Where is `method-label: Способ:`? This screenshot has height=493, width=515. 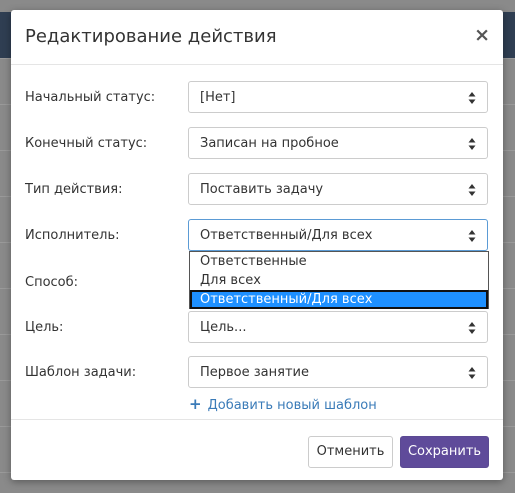 method-label: Способ: is located at coordinates (52, 282).